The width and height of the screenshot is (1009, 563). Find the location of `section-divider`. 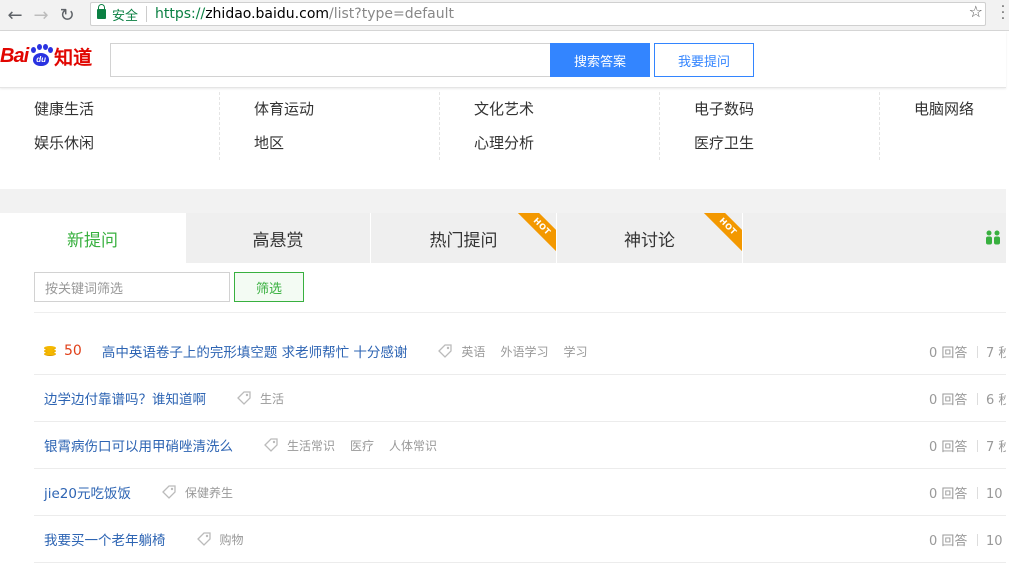

section-divider is located at coordinates (503, 201).